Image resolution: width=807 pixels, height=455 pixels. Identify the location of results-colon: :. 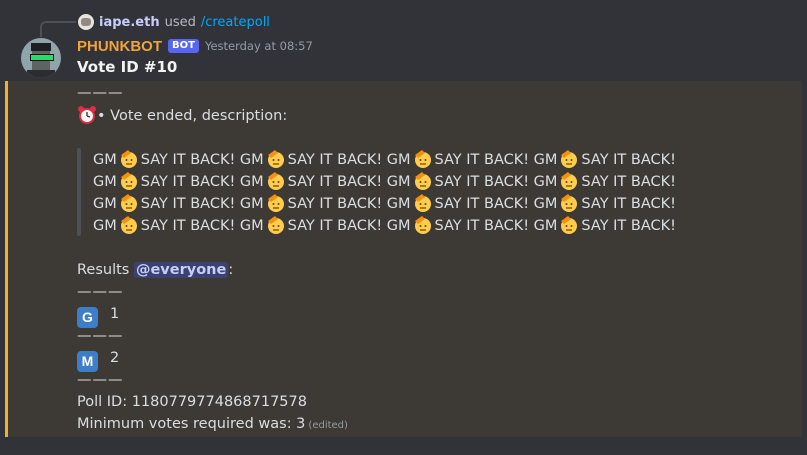
(231, 270).